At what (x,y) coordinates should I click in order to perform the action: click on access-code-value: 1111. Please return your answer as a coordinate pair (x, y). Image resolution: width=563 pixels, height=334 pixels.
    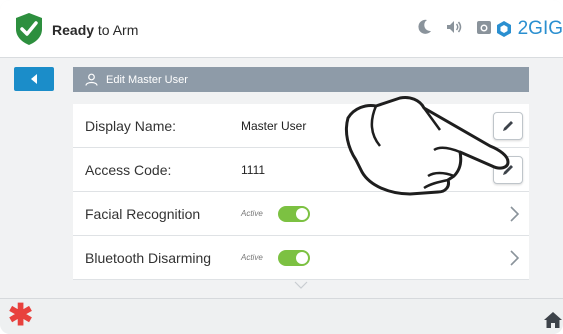
    Looking at the image, I should click on (253, 169).